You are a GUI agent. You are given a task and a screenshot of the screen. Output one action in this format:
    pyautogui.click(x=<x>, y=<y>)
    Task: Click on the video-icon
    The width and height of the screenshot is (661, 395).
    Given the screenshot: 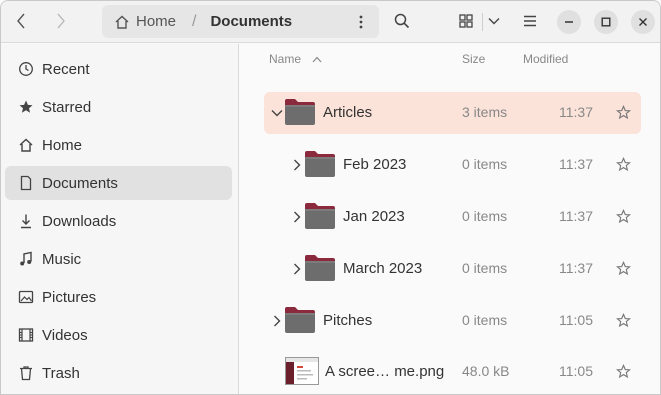 What is the action you would take?
    pyautogui.click(x=26, y=335)
    